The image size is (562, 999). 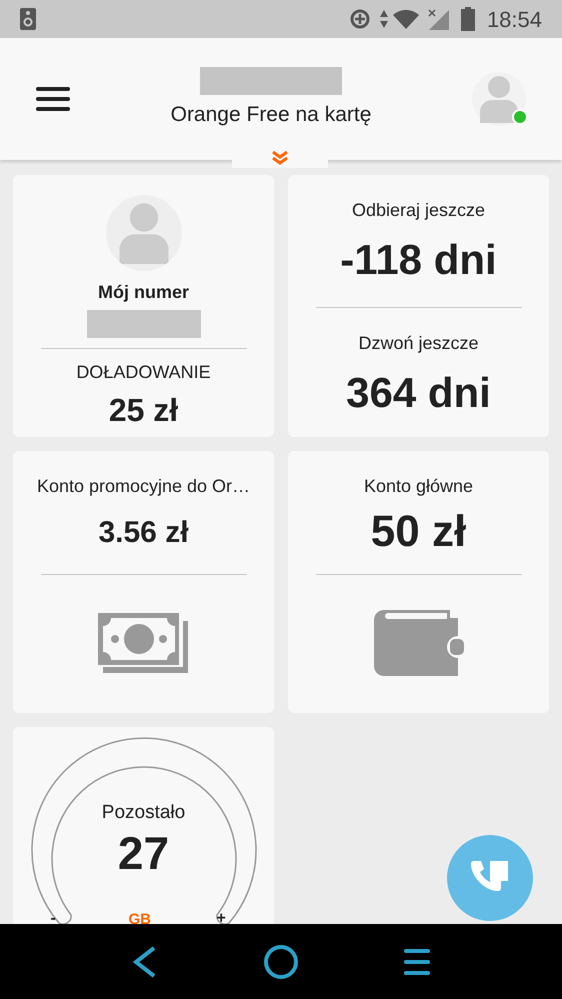 I want to click on account-balance: 50 zł, so click(x=418, y=532).